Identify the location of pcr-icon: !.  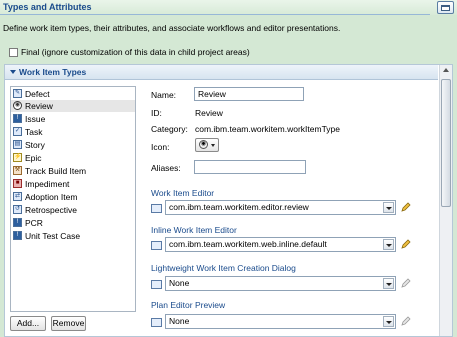
(17, 222).